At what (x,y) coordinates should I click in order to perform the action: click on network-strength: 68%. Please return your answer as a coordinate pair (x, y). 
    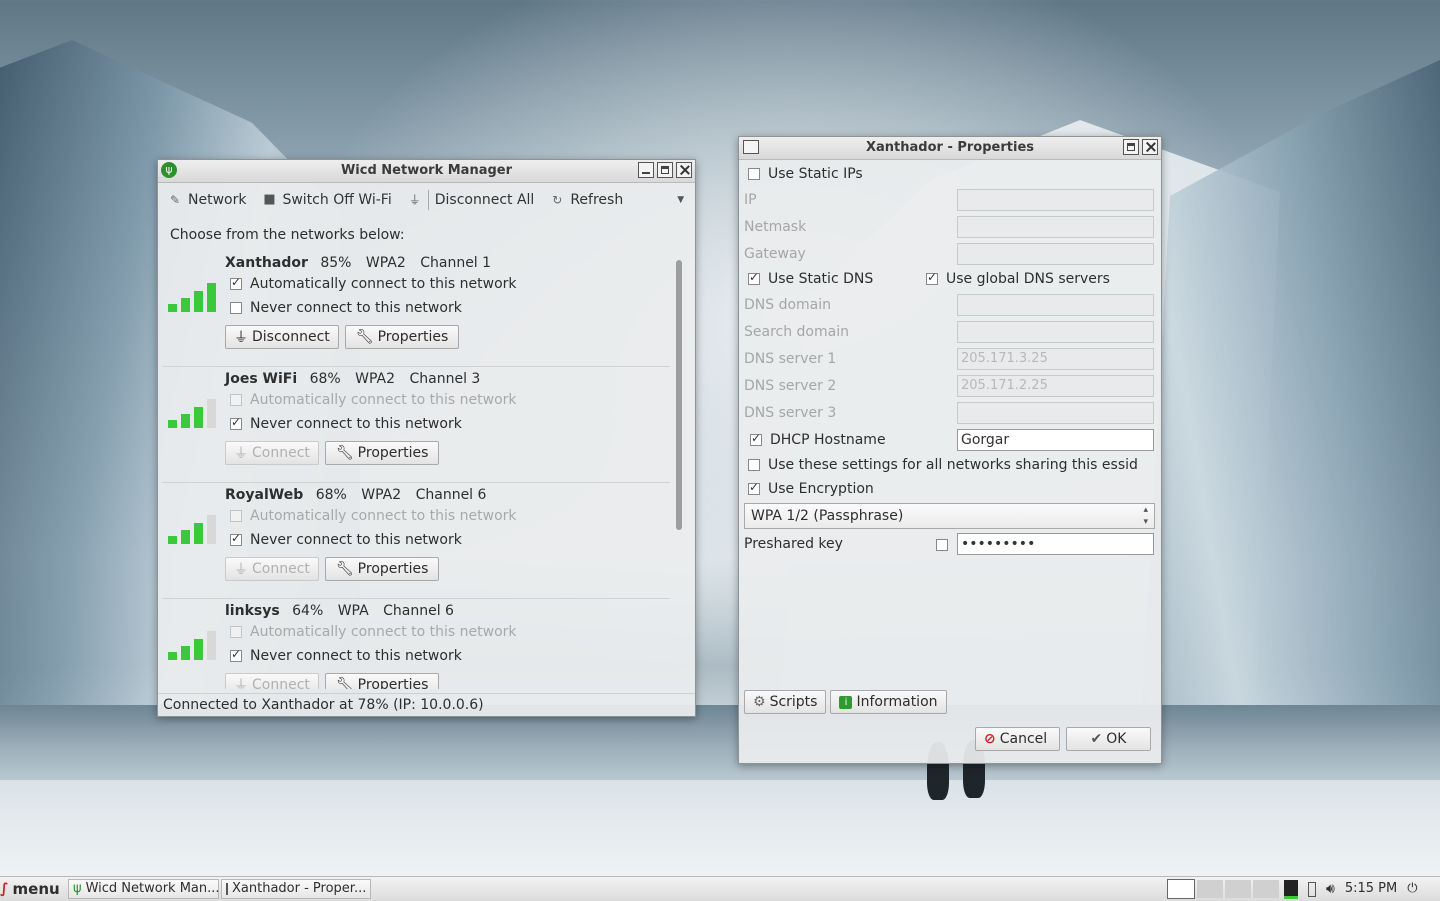
    Looking at the image, I should click on (331, 495).